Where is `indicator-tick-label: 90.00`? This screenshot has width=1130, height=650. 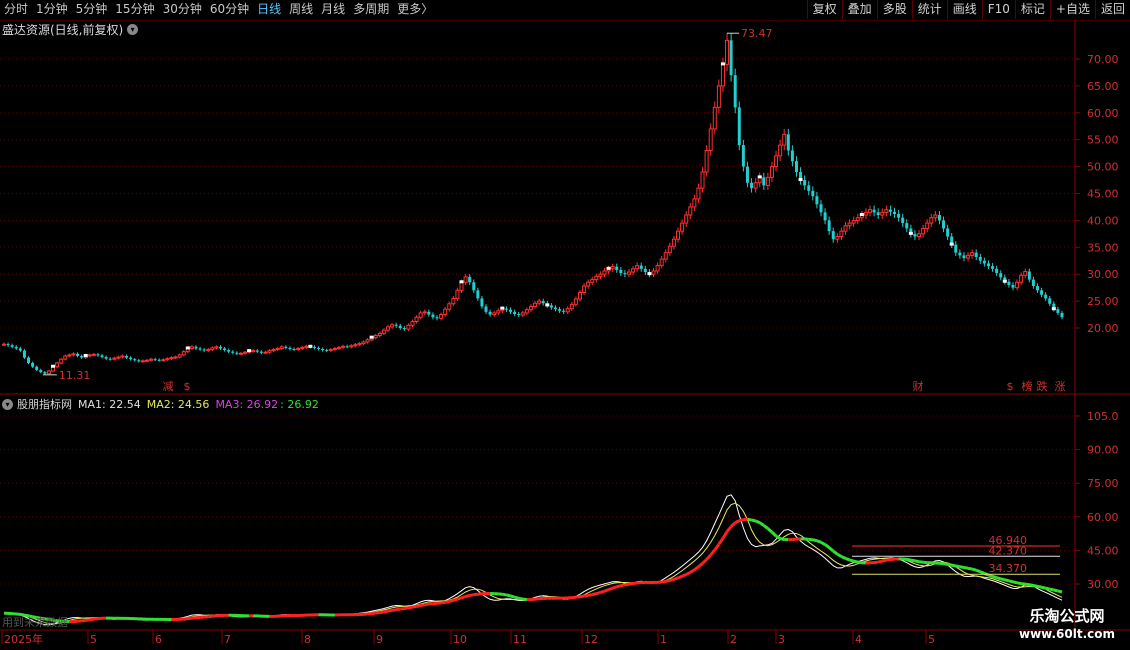
indicator-tick-label: 90.00 is located at coordinates (1103, 450).